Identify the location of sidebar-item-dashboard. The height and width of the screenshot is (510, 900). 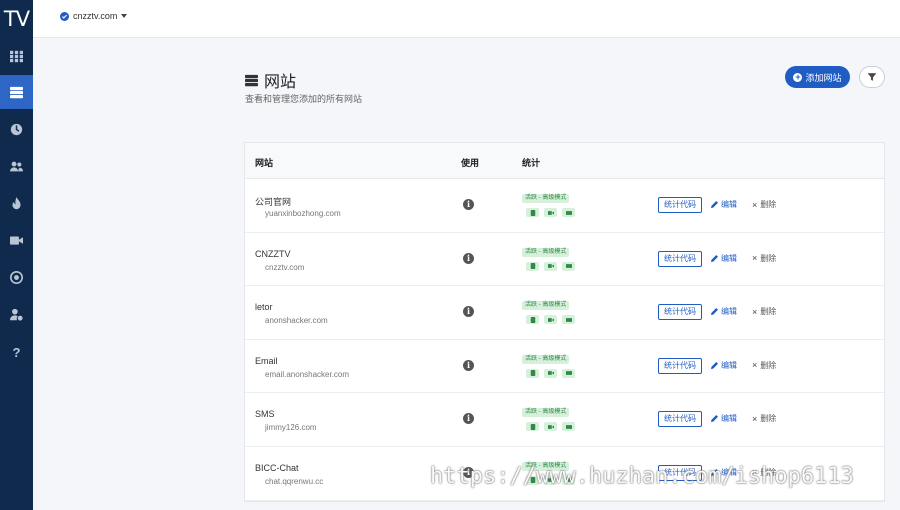
(16, 56).